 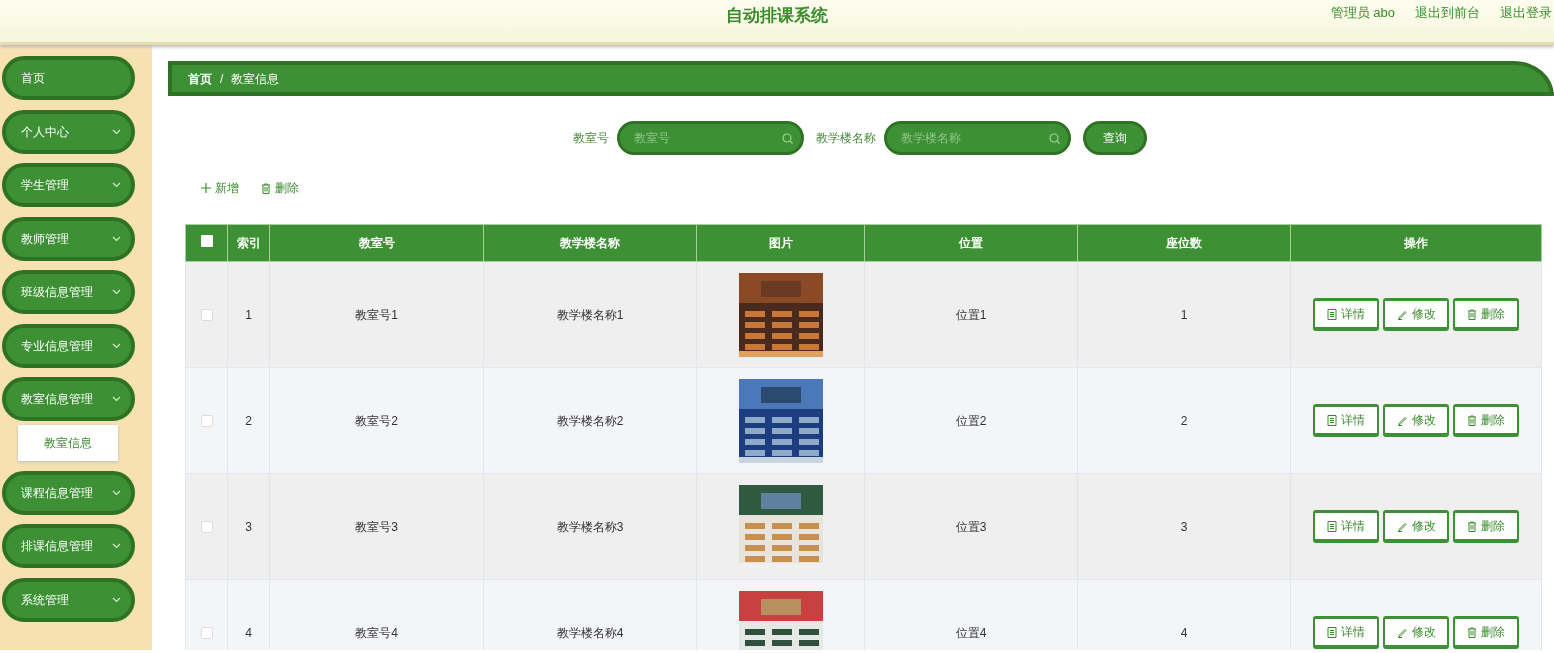 I want to click on select-all-checkbox, so click(x=206, y=241).